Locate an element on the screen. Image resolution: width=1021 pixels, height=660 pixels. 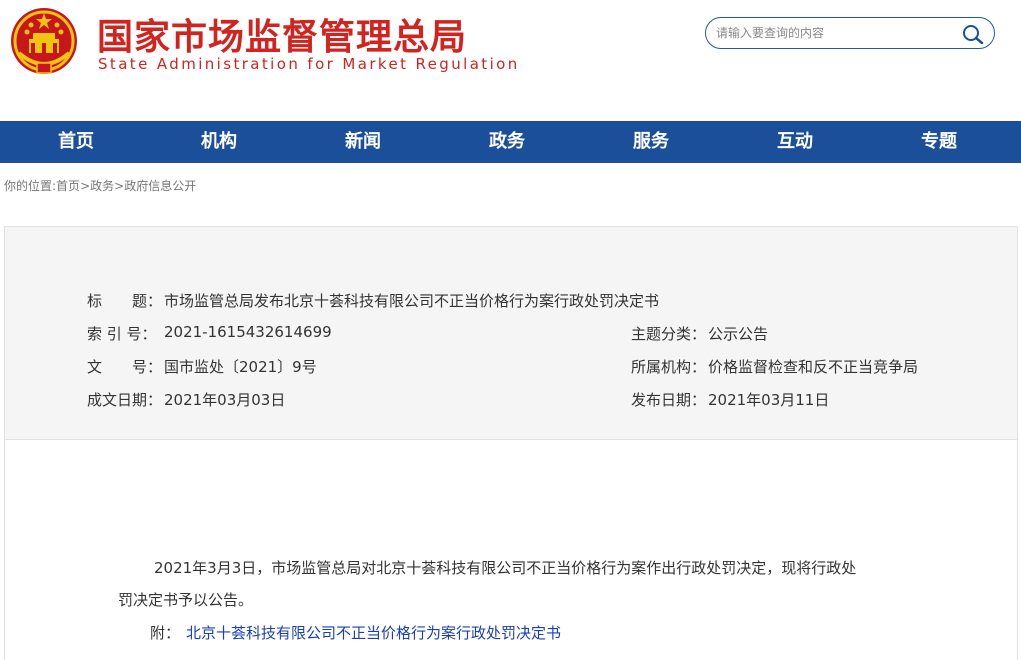
nav-item-organization: 机构 is located at coordinates (219, 142).